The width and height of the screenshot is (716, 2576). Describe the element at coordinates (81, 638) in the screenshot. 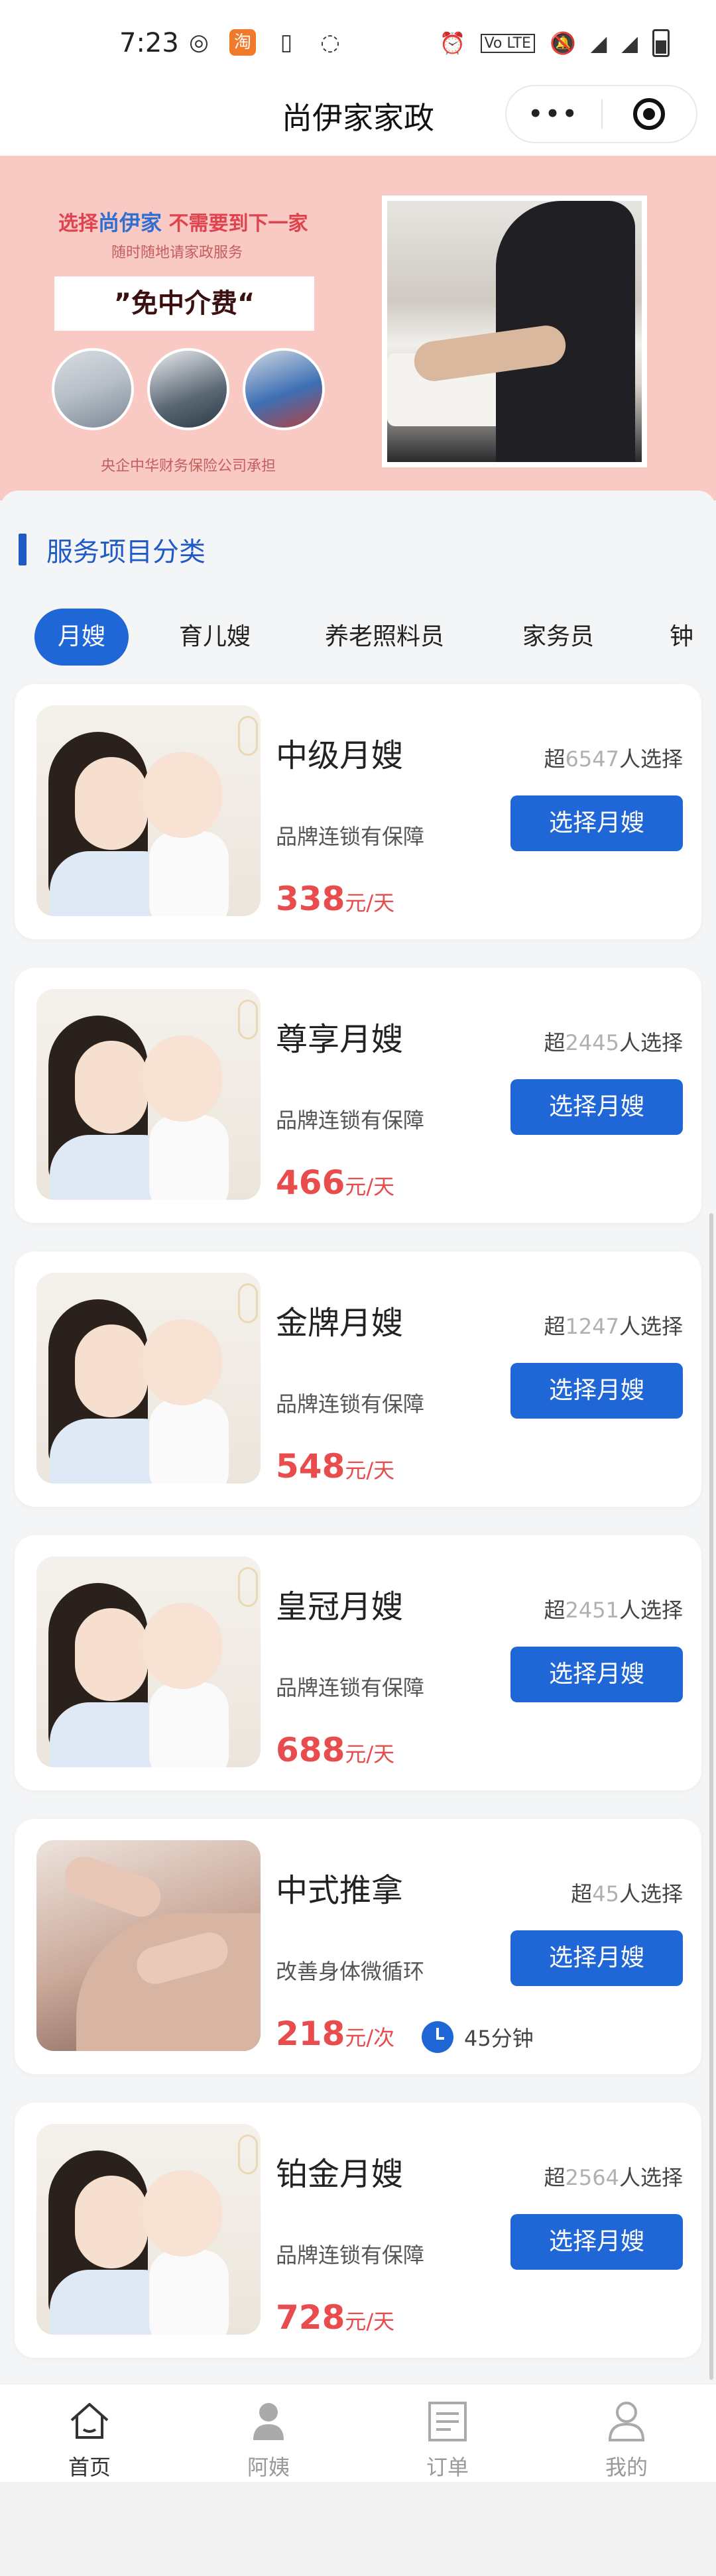

I see `tab-yuesao: 月嫂` at that location.